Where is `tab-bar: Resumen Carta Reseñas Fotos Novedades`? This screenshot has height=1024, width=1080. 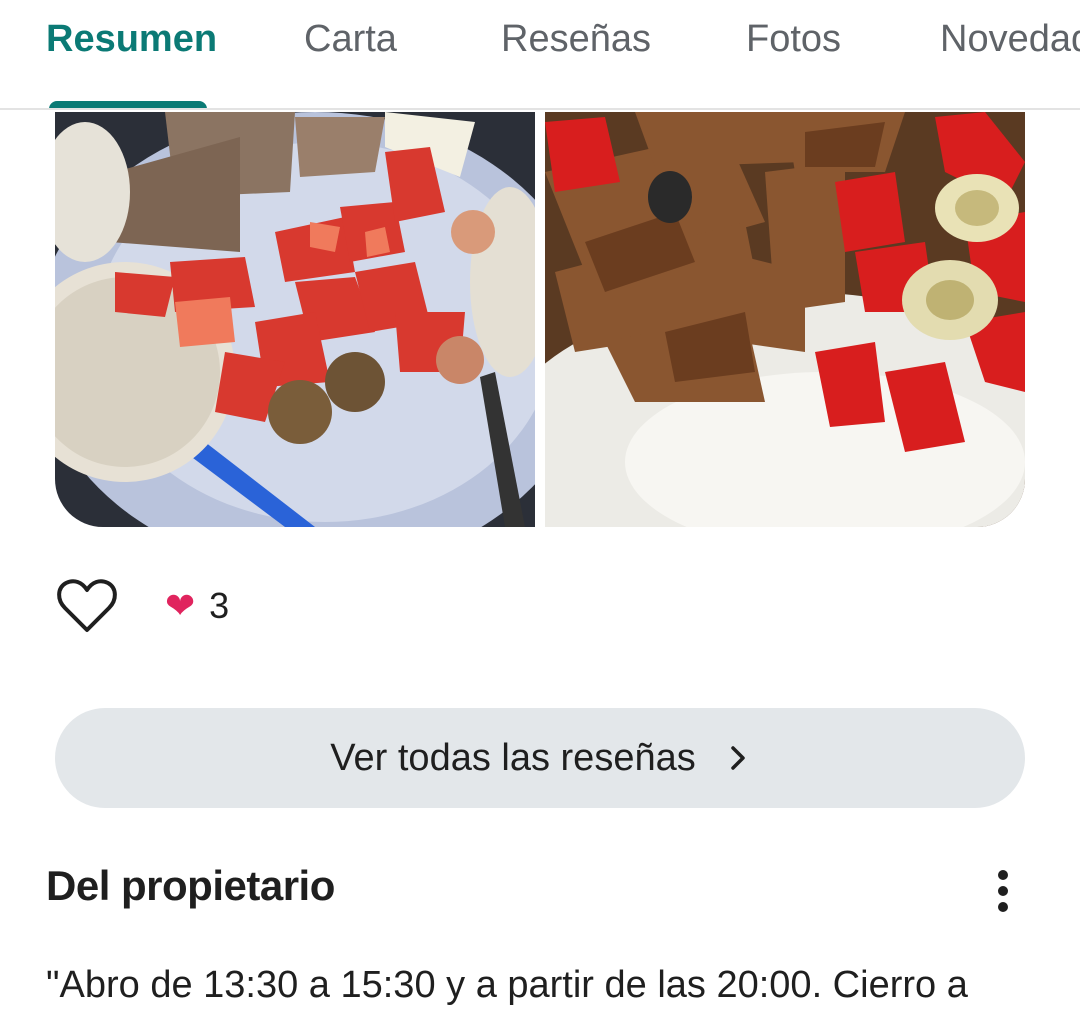 tab-bar: Resumen Carta Reseñas Fotos Novedades is located at coordinates (540, 55).